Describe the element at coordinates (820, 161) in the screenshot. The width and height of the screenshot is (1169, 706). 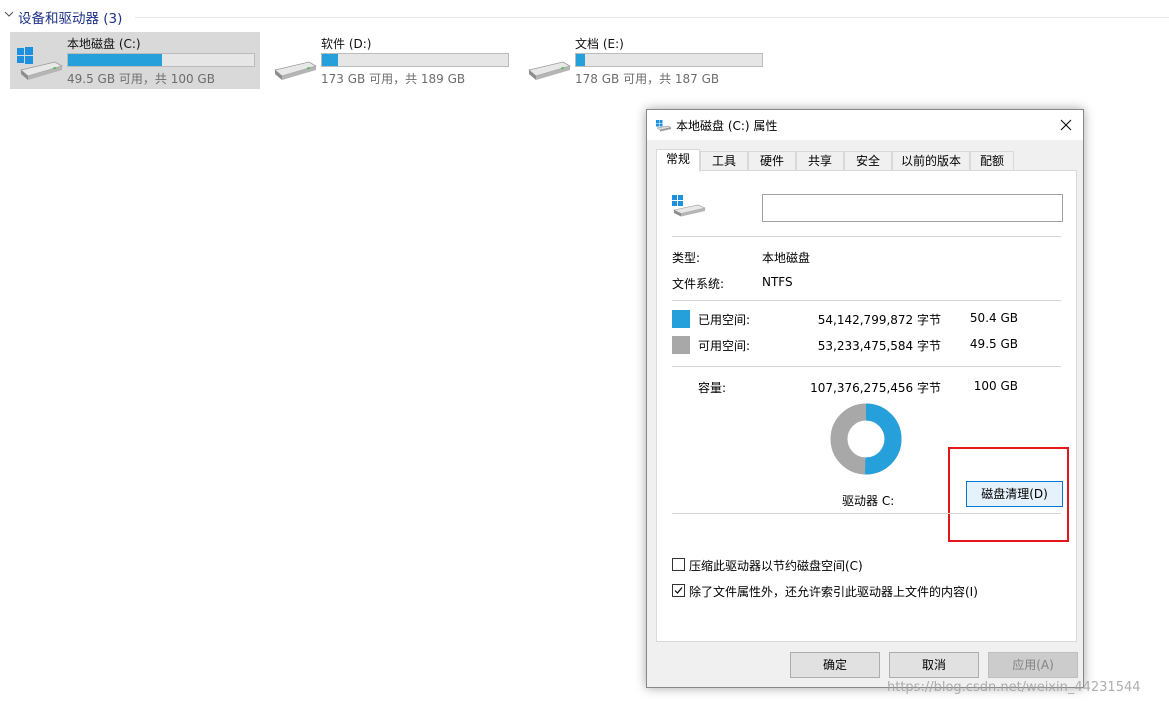
I see `tab-sharing: 共享` at that location.